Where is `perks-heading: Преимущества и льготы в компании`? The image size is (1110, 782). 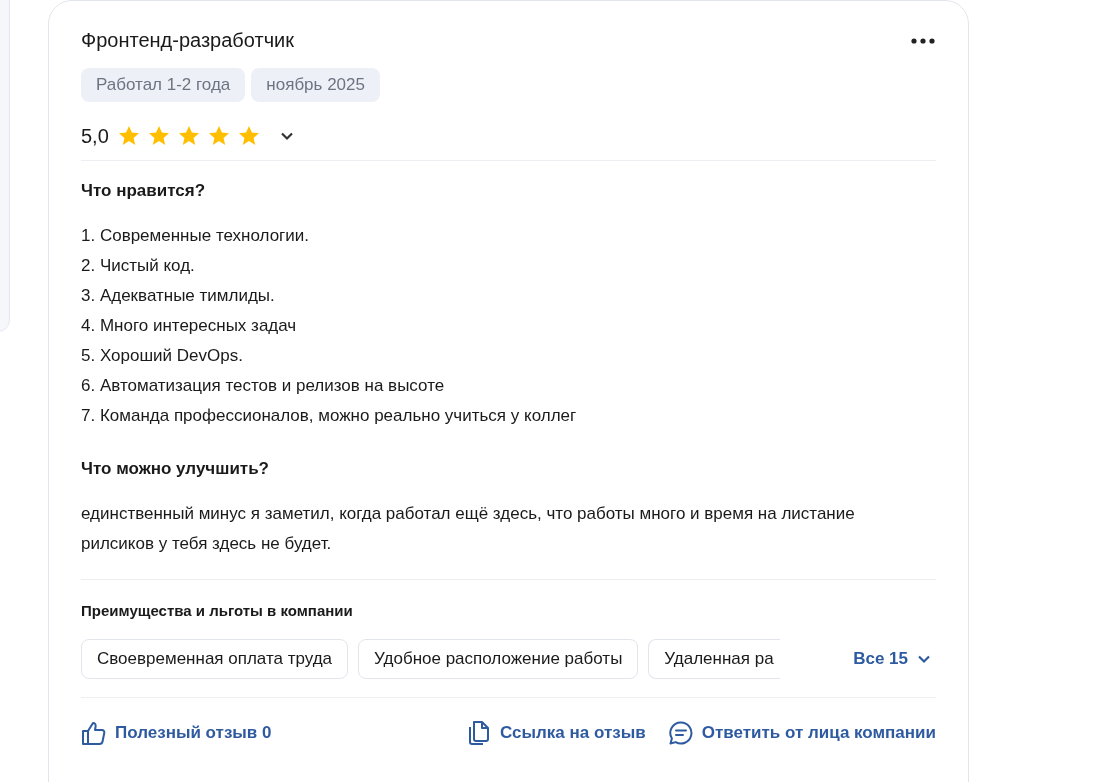 perks-heading: Преимущества и льготы в компании is located at coordinates (217, 610).